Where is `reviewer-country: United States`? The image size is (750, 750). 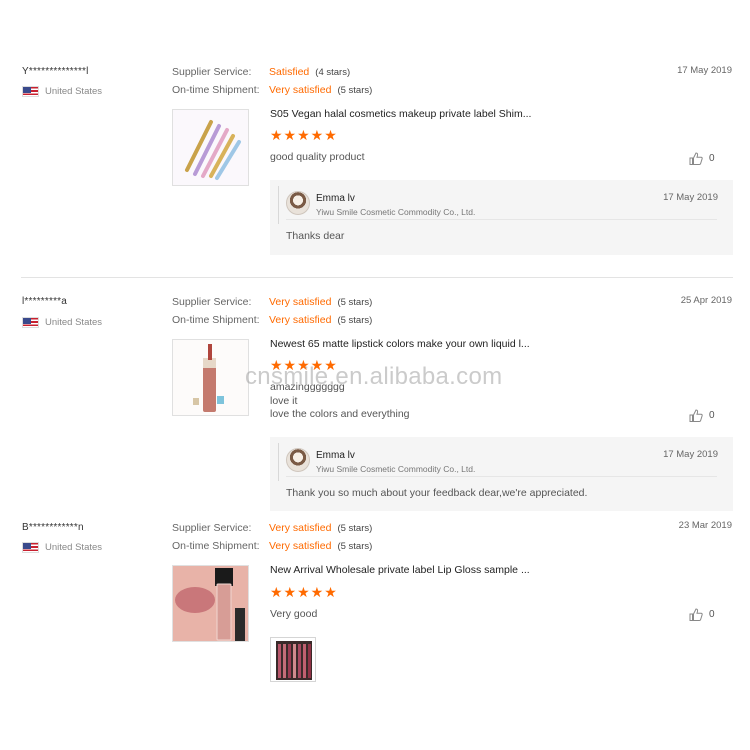
reviewer-country: United States is located at coordinates (62, 547).